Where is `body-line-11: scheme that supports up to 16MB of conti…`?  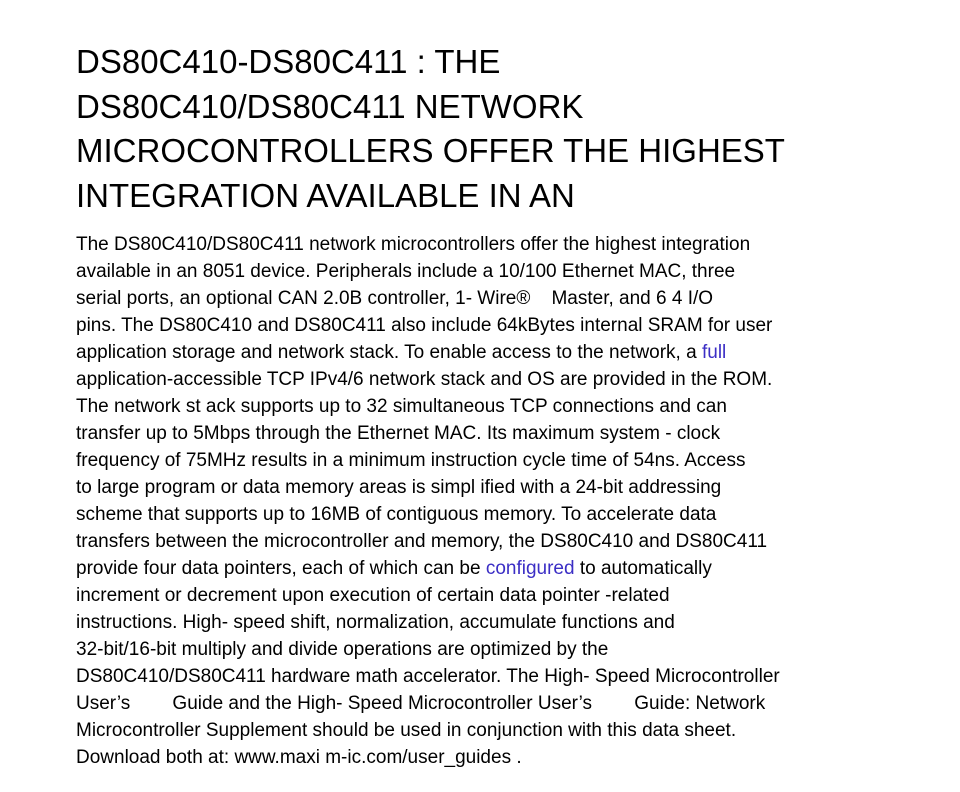 body-line-11: scheme that supports up to 16MB of conti… is located at coordinates (396, 514).